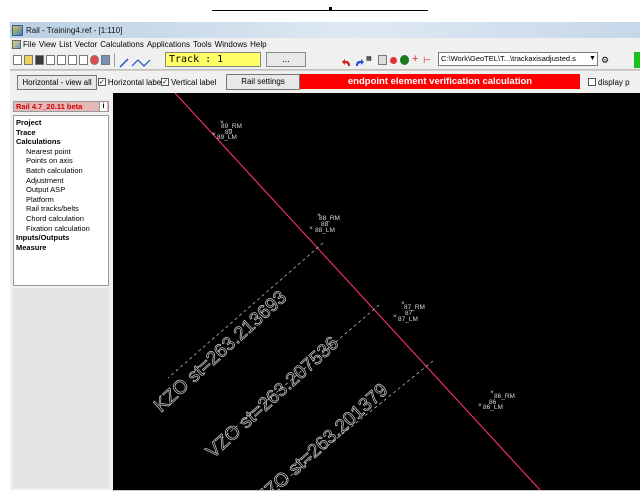 The image size is (640, 500). Describe the element at coordinates (105, 60) in the screenshot. I see `printer-icon` at that location.